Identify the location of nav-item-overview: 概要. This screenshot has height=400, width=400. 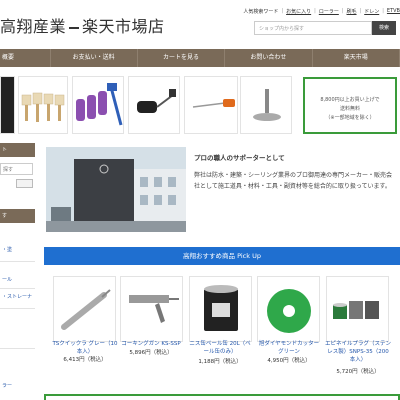
(25, 58).